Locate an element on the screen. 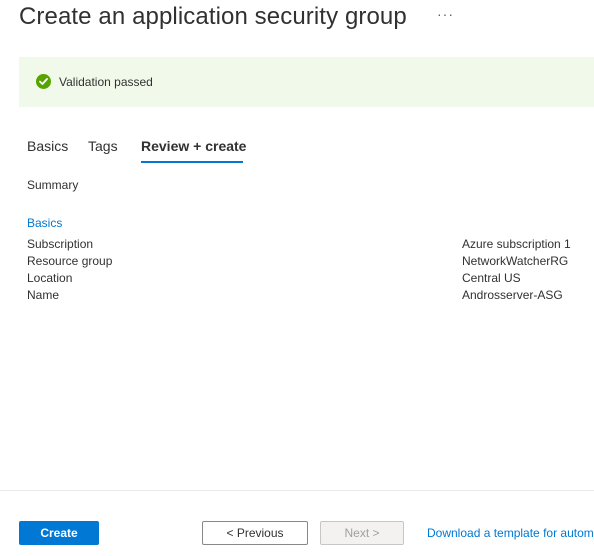  download-template-link: Download a template for automation is located at coordinates (510, 533).